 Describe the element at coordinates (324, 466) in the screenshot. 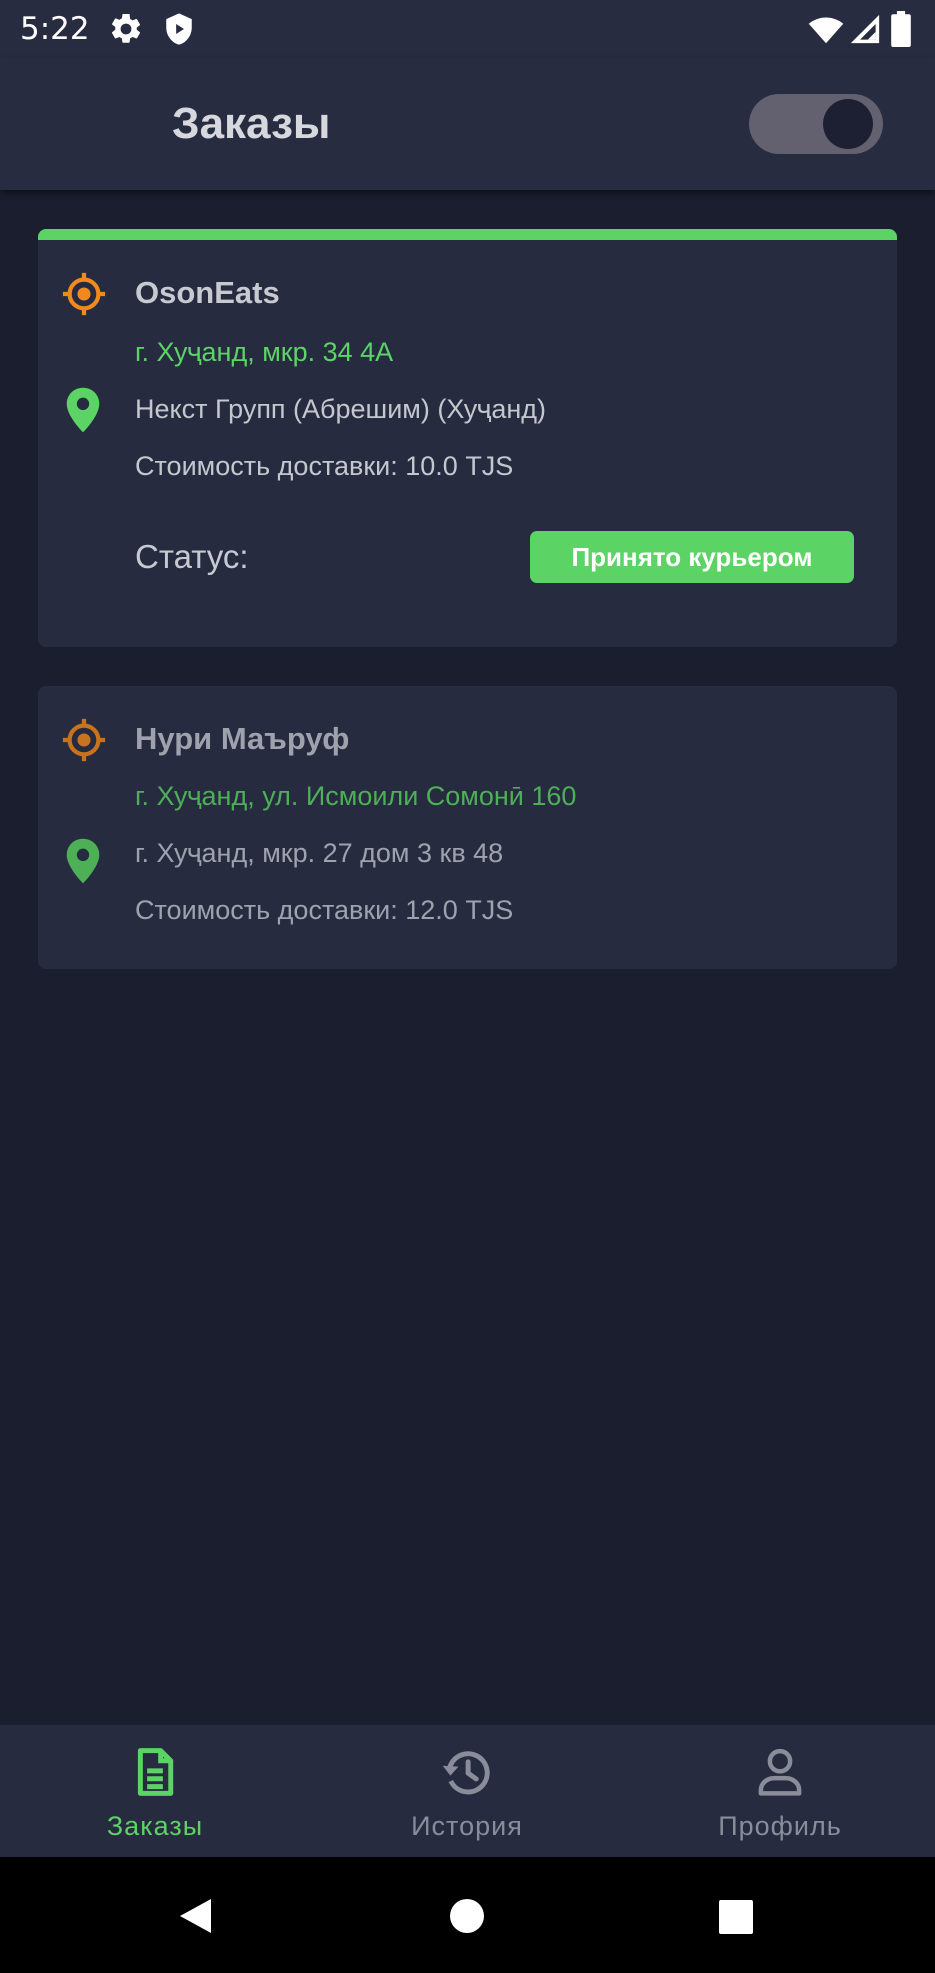

I see `delivery-cost: Стоимость доставки: 10.0 TJS` at that location.